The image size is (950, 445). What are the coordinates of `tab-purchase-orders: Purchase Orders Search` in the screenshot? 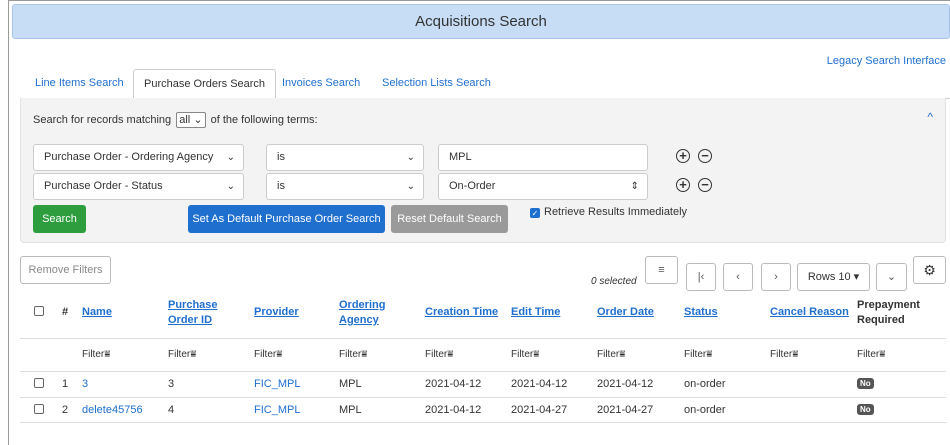 It's located at (205, 84).